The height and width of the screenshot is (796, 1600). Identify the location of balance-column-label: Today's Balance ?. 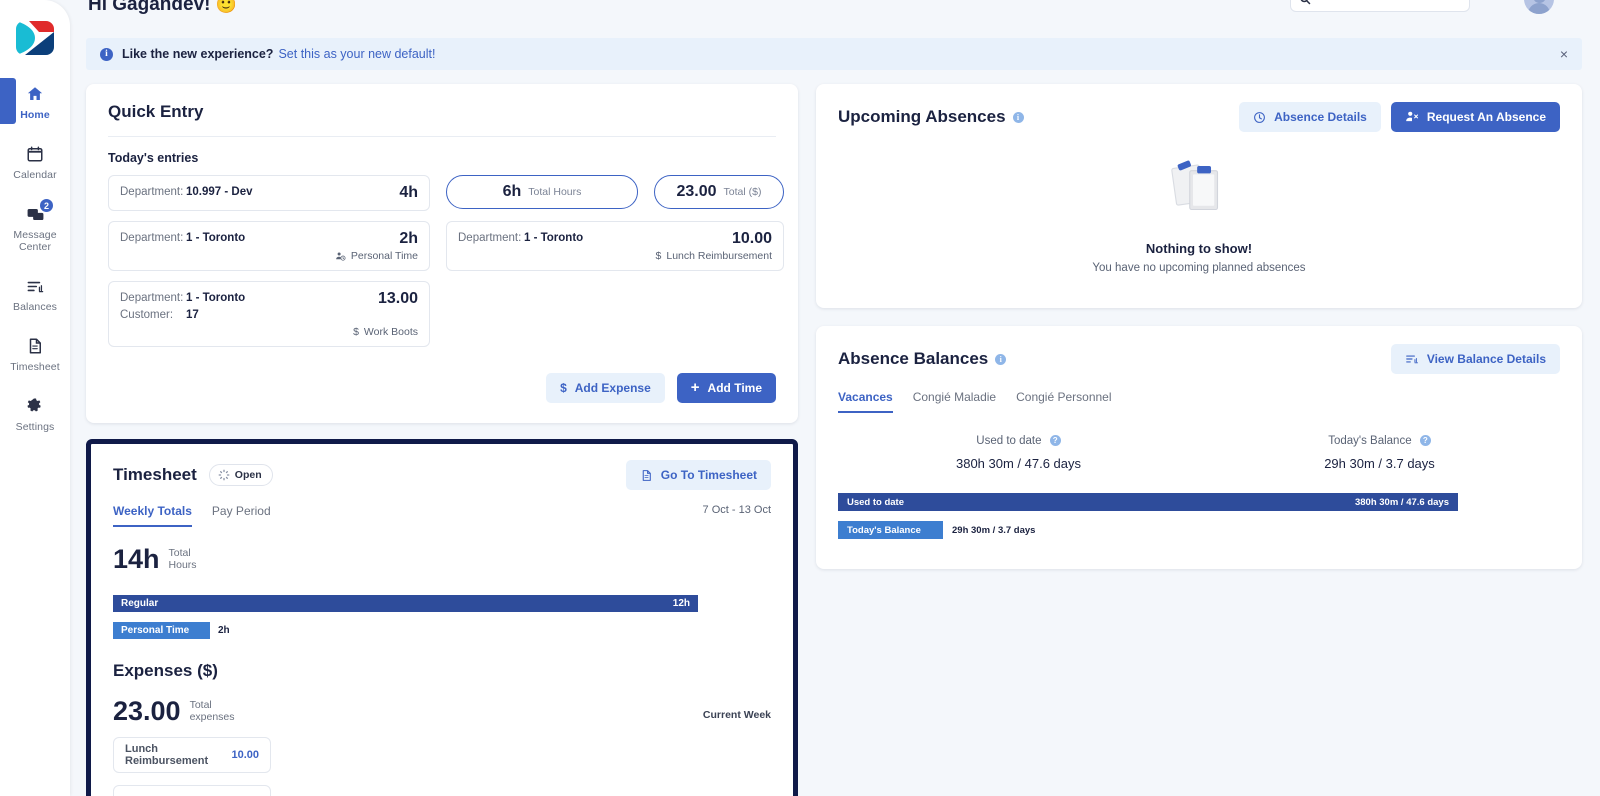
(1379, 441).